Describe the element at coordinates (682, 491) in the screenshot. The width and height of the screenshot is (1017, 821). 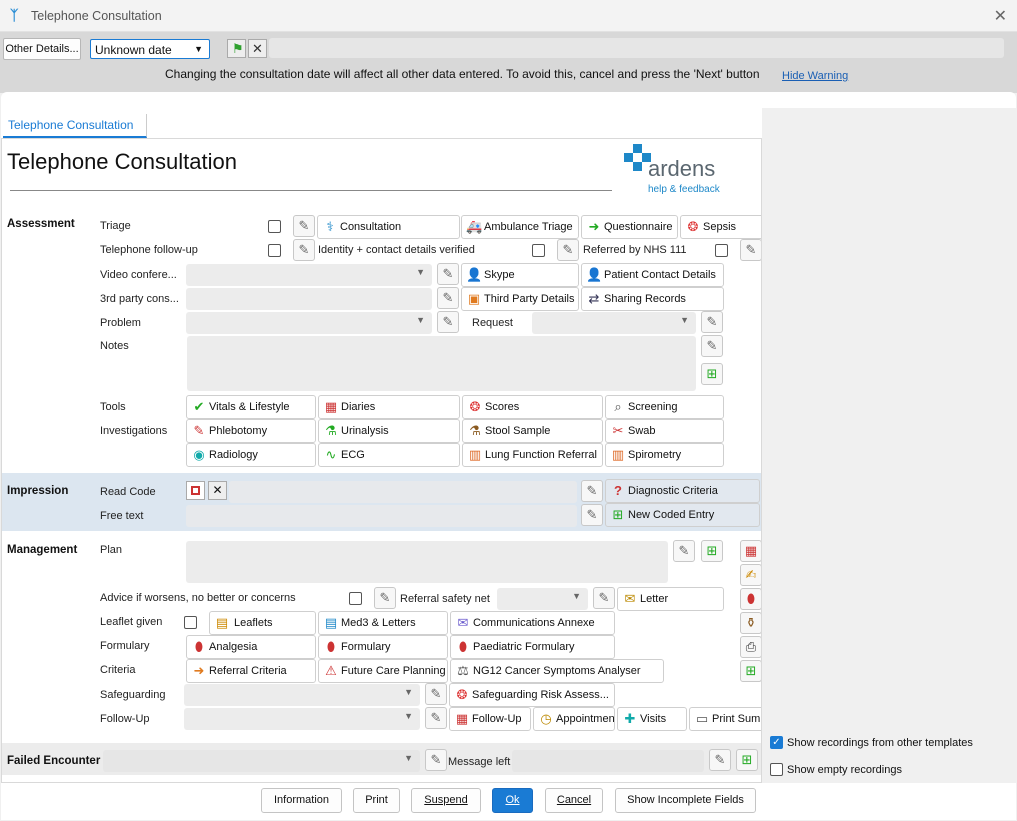
I see `diagnostic-criteria-button: ? Diagnostic Criteria` at that location.